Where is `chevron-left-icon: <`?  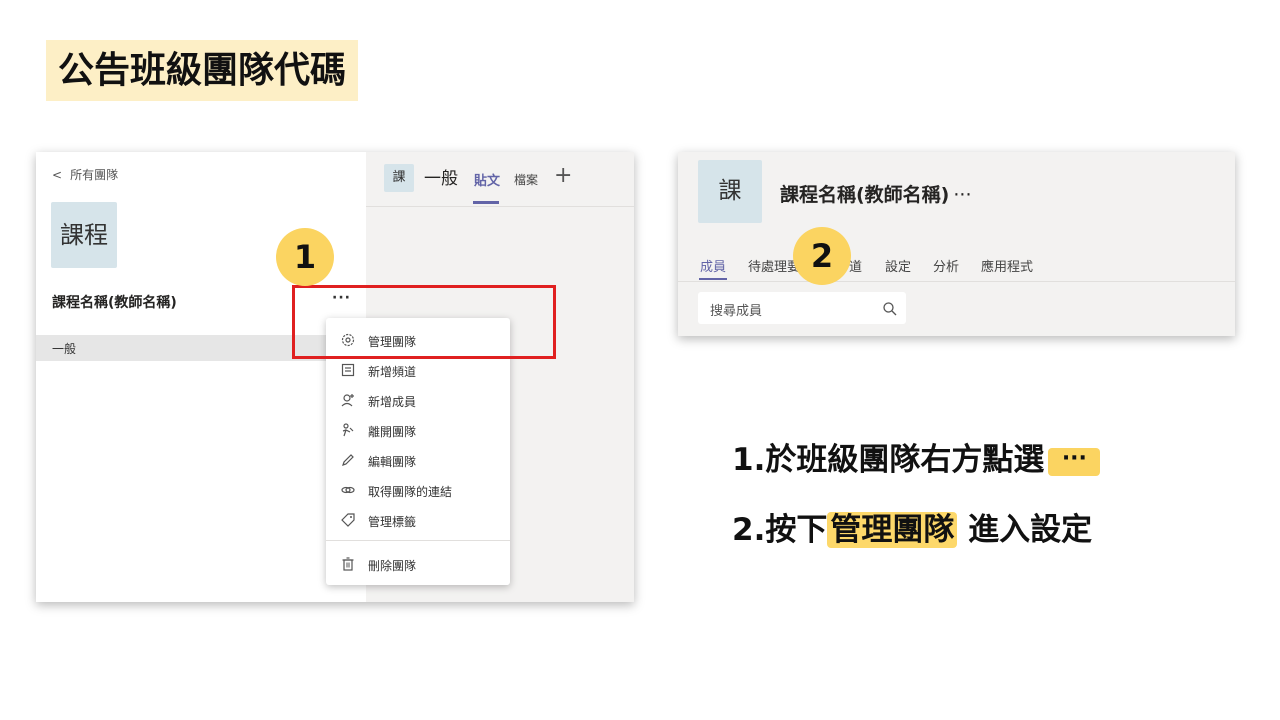
chevron-left-icon: < is located at coordinates (57, 175).